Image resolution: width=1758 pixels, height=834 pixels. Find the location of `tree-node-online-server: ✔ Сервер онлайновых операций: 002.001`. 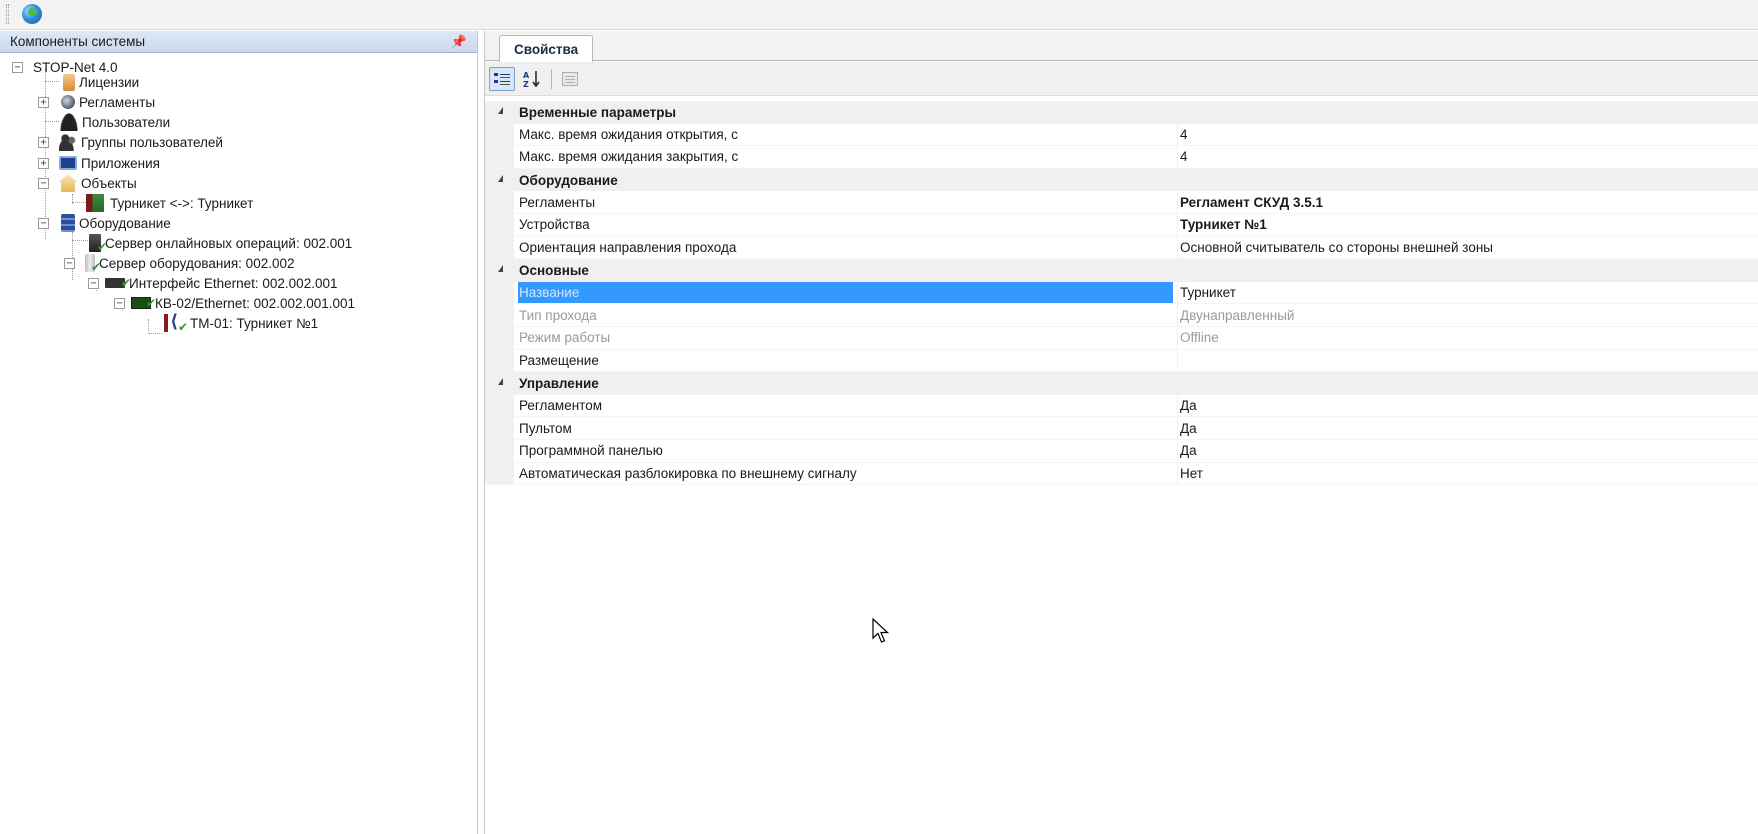

tree-node-online-server: ✔ Сервер онлайновых операций: 002.001 is located at coordinates (219, 243).